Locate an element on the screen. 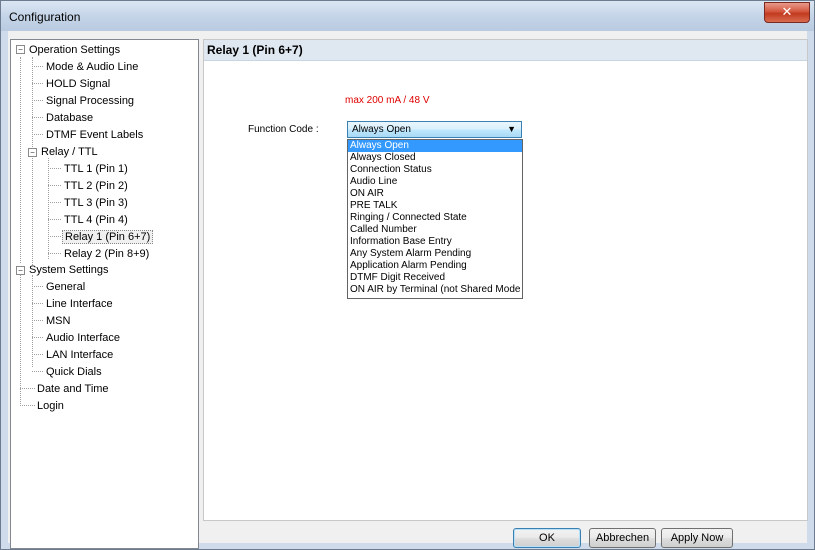  tree-item-label: Audio Interface is located at coordinates (83, 338).